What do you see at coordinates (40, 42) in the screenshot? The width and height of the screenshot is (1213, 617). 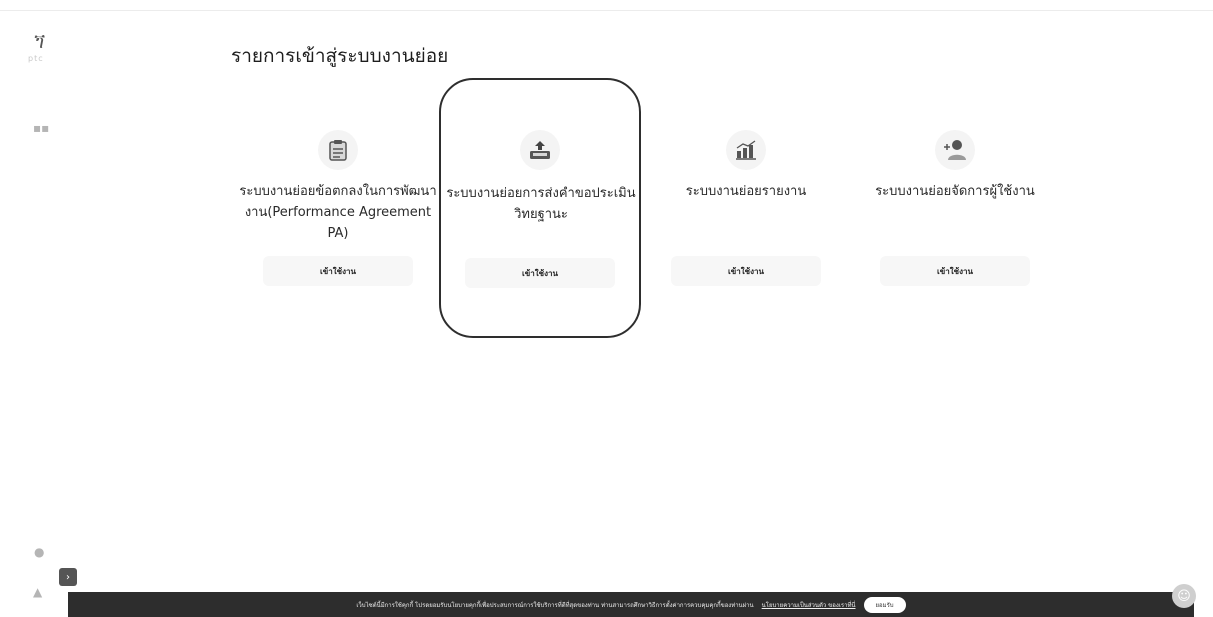 I see `logo-icon: ጘ` at bounding box center [40, 42].